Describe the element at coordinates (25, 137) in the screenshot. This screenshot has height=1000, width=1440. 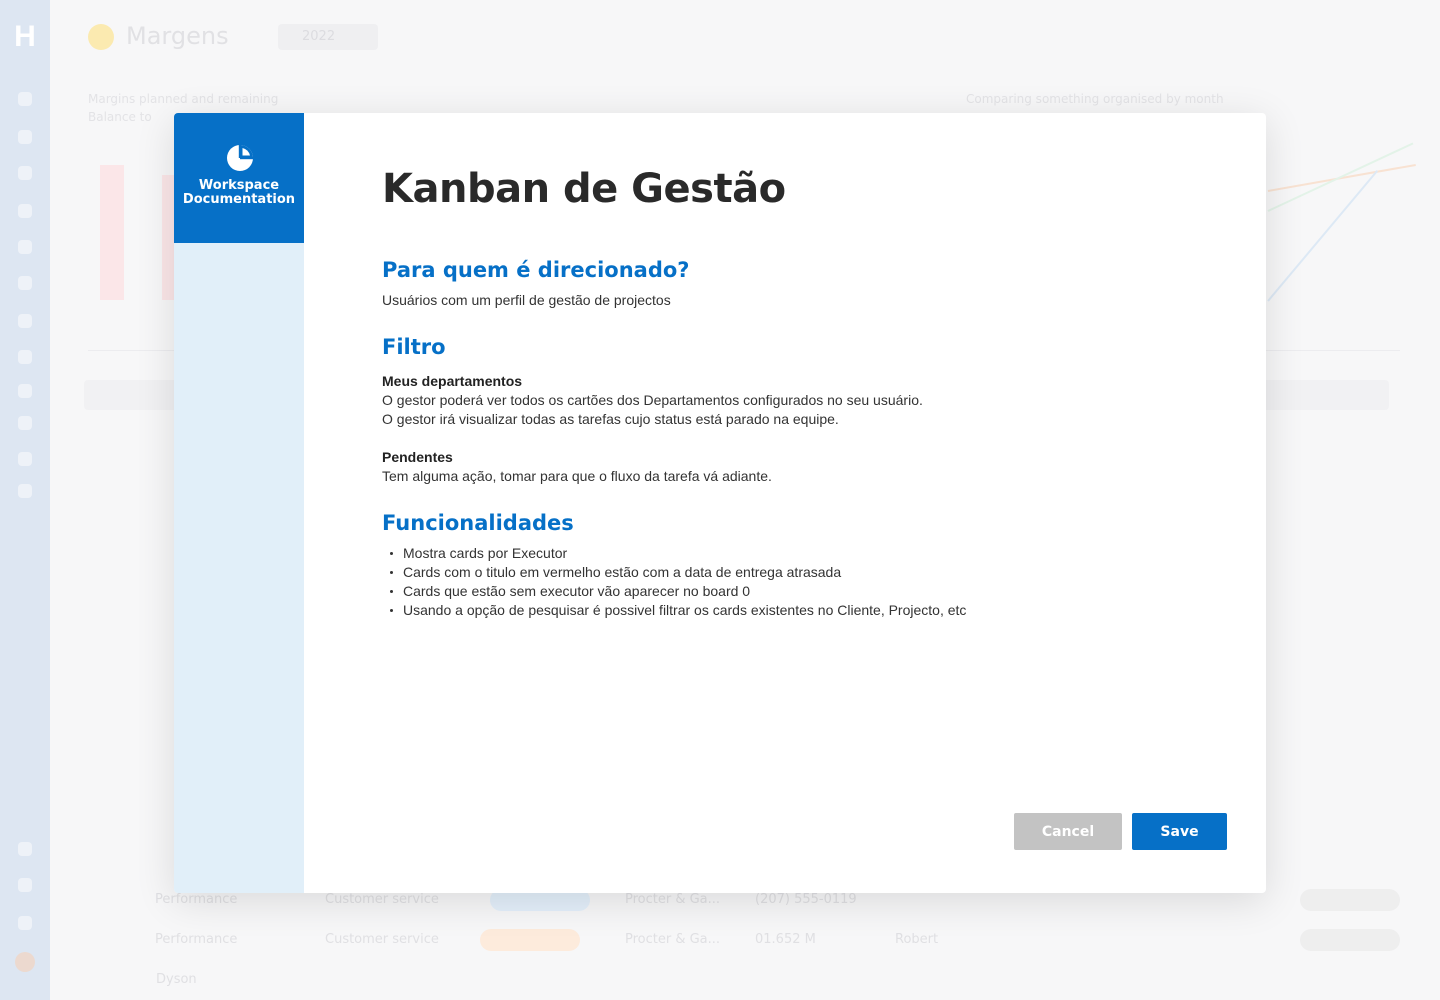
I see `rocket-icon` at that location.